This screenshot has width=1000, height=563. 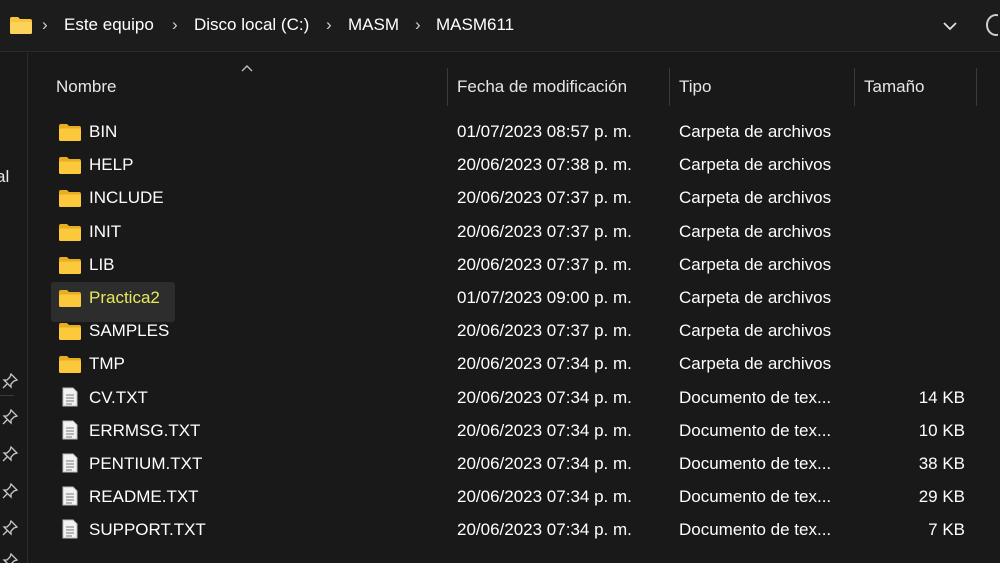 I want to click on file-name: Practica2, so click(x=124, y=297).